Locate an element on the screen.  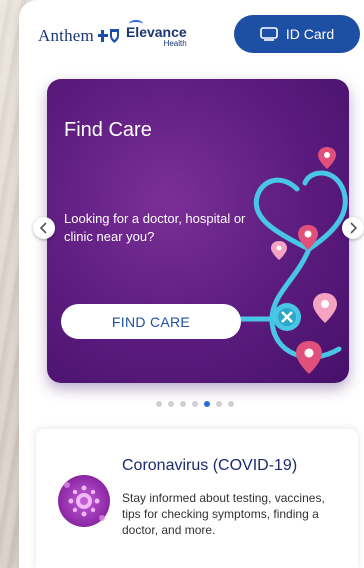
find-care-button: FIND CARE is located at coordinates (151, 321).